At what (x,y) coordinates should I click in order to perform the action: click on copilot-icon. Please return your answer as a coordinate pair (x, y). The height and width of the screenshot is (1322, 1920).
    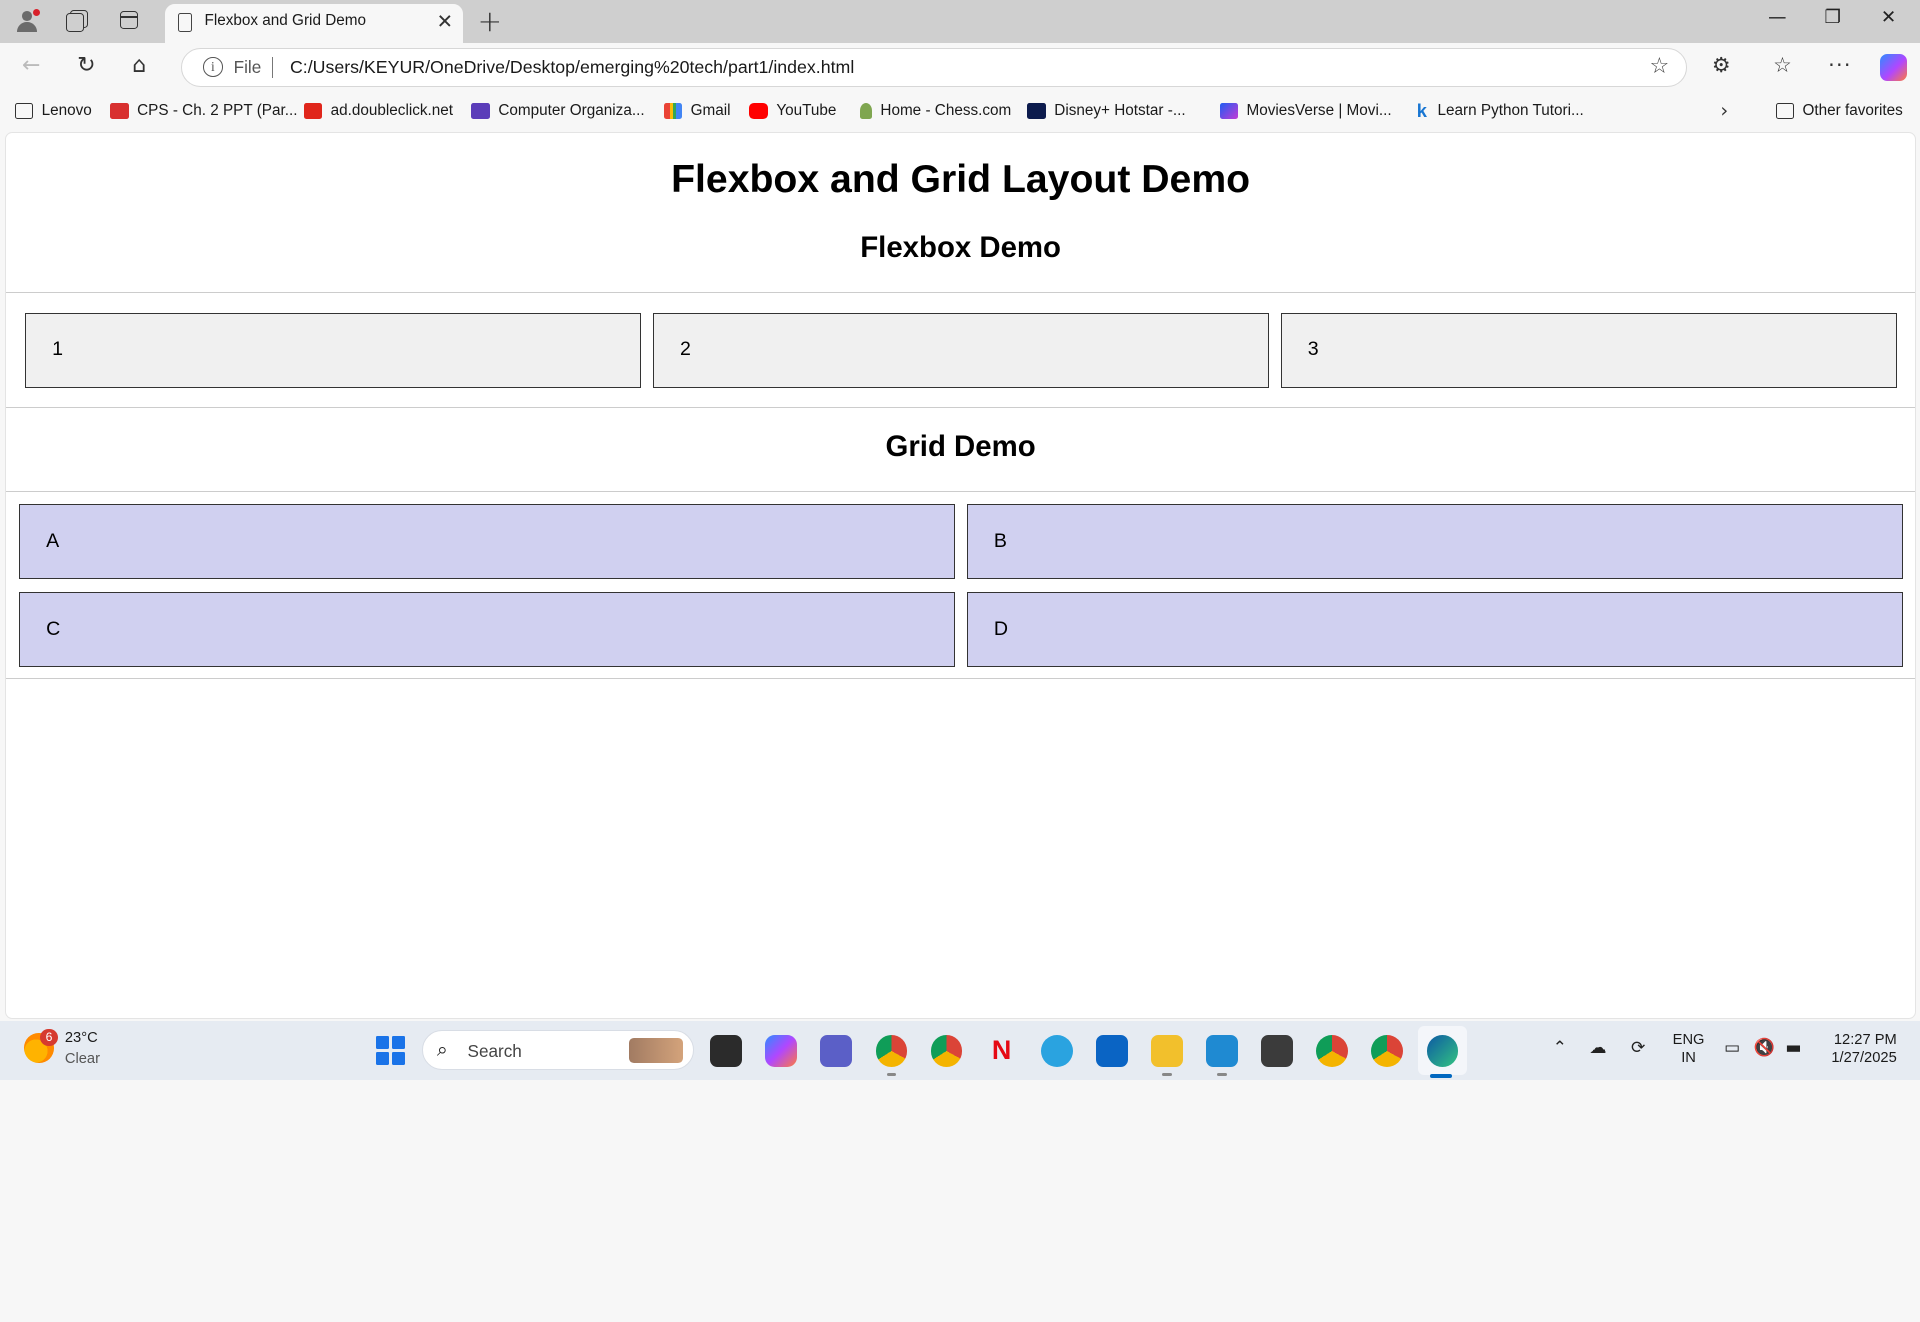
    Looking at the image, I should click on (1893, 67).